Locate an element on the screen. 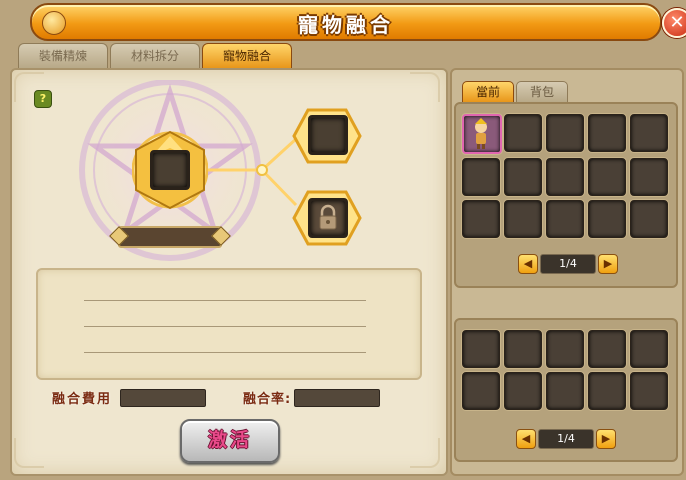 The width and height of the screenshot is (686, 480). pet-slot-filled is located at coordinates (482, 134).